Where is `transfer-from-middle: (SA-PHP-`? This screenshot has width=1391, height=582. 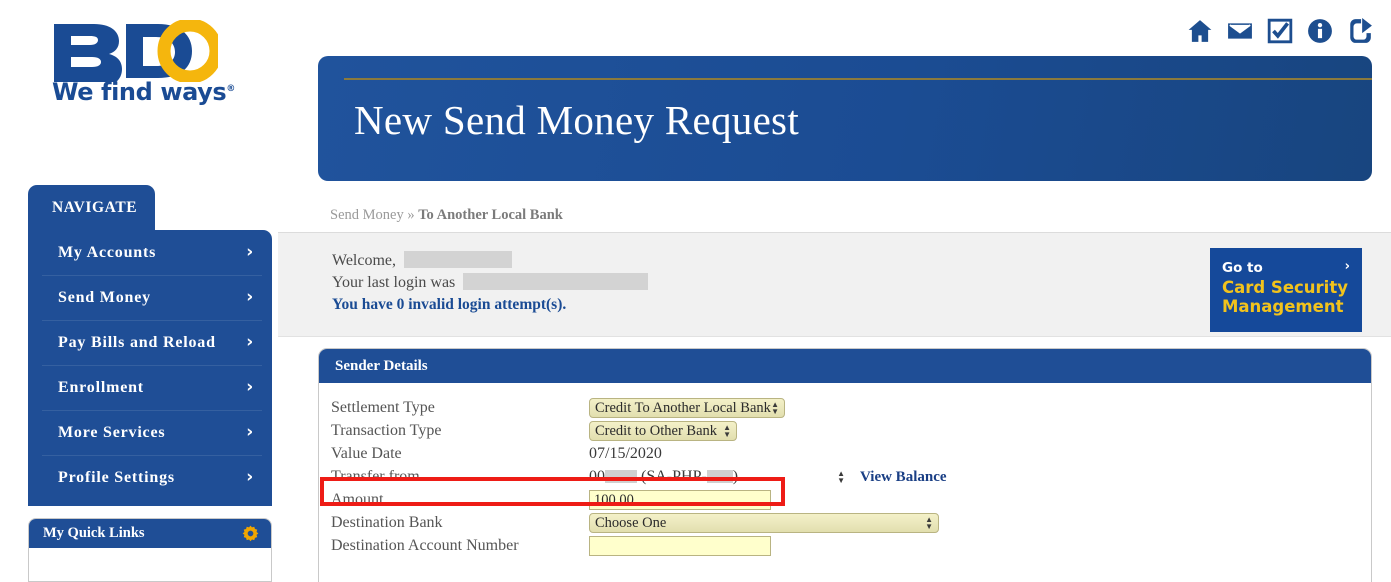 transfer-from-middle: (SA-PHP- is located at coordinates (674, 476).